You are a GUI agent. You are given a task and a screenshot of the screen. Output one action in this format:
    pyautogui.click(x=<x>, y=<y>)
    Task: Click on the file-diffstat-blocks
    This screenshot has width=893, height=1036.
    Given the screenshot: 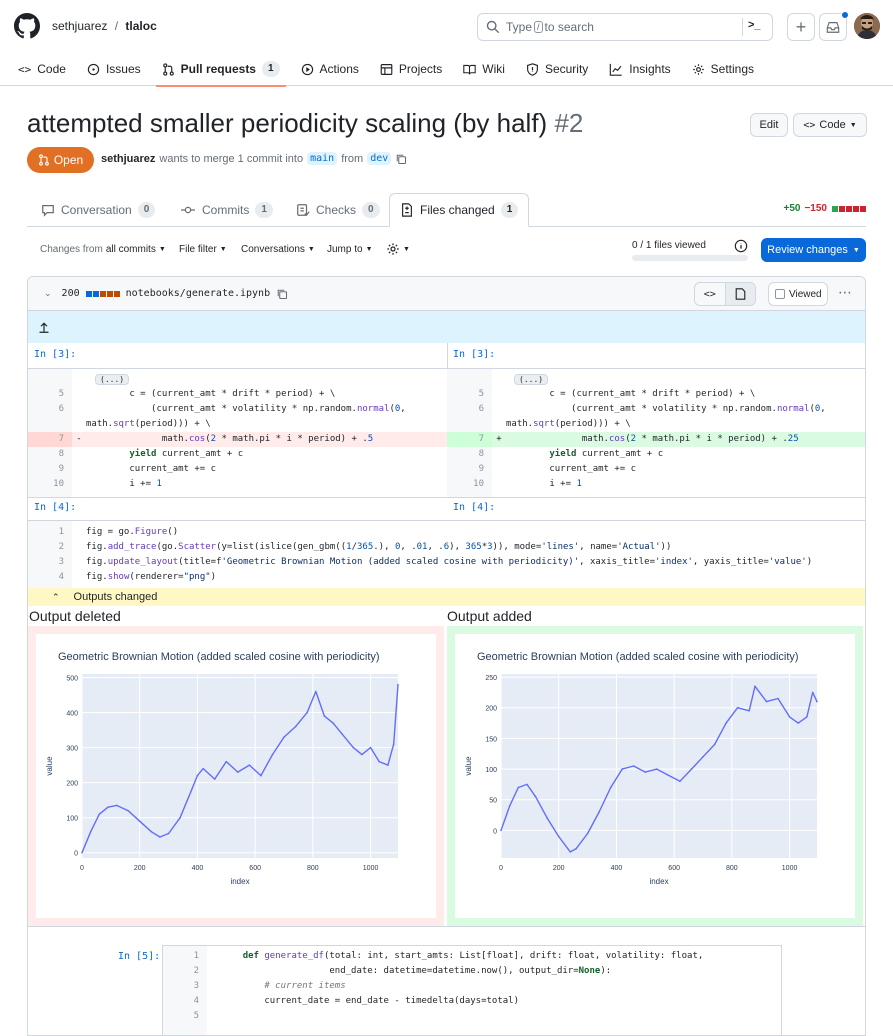 What is the action you would take?
    pyautogui.click(x=102, y=293)
    